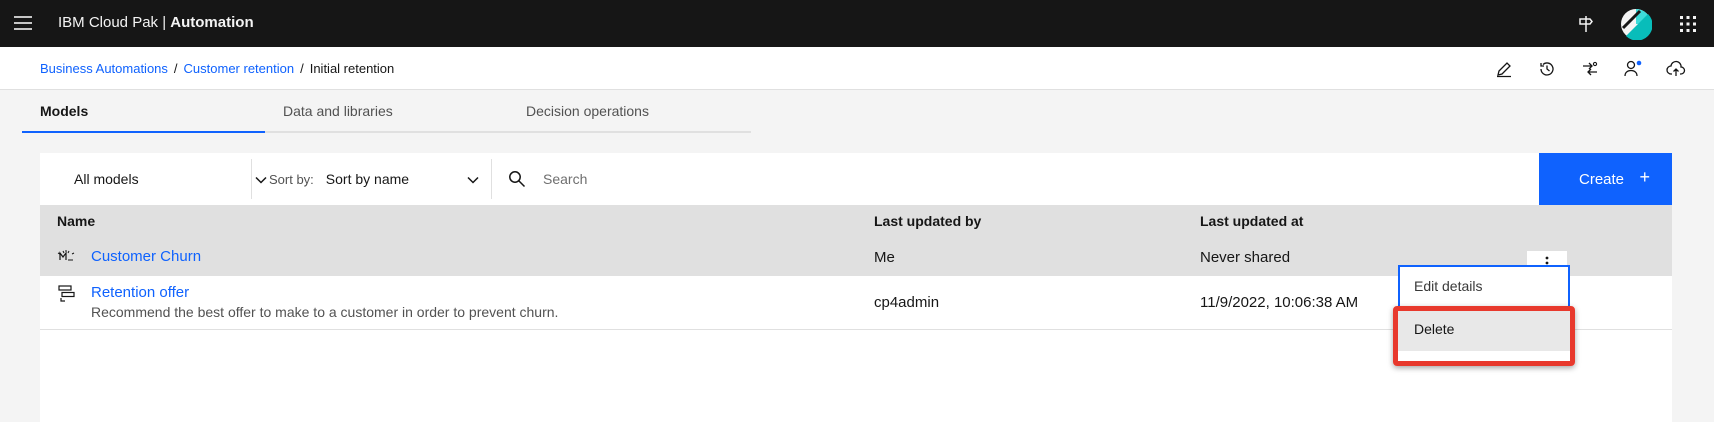 Image resolution: width=1714 pixels, height=422 pixels. Describe the element at coordinates (1636, 24) in the screenshot. I see `avatar` at that location.